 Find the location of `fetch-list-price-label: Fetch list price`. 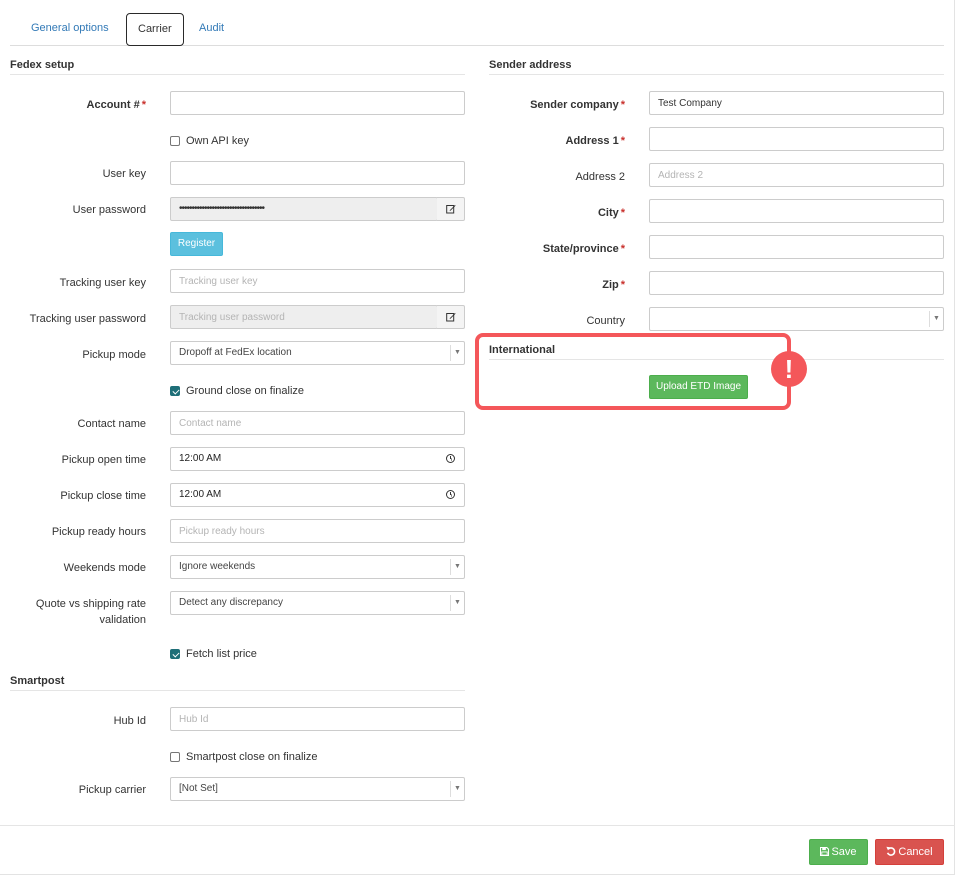

fetch-list-price-label: Fetch list price is located at coordinates (221, 654).